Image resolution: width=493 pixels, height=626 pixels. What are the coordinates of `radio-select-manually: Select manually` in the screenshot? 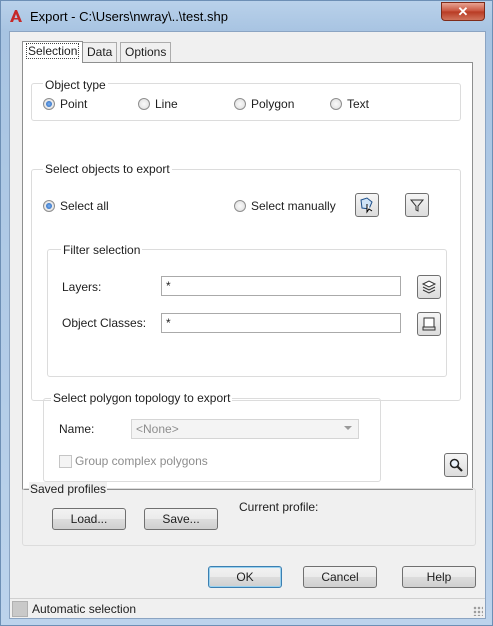 It's located at (285, 206).